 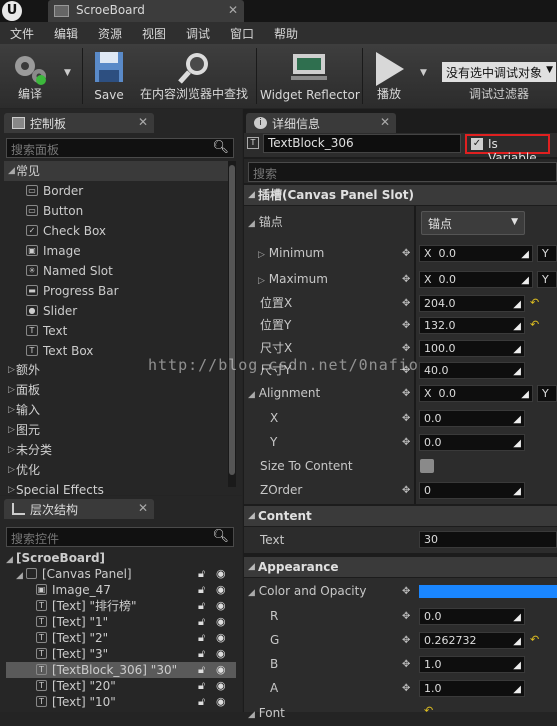 I want to click on property-input: 132.0 ◢, so click(x=472, y=325).